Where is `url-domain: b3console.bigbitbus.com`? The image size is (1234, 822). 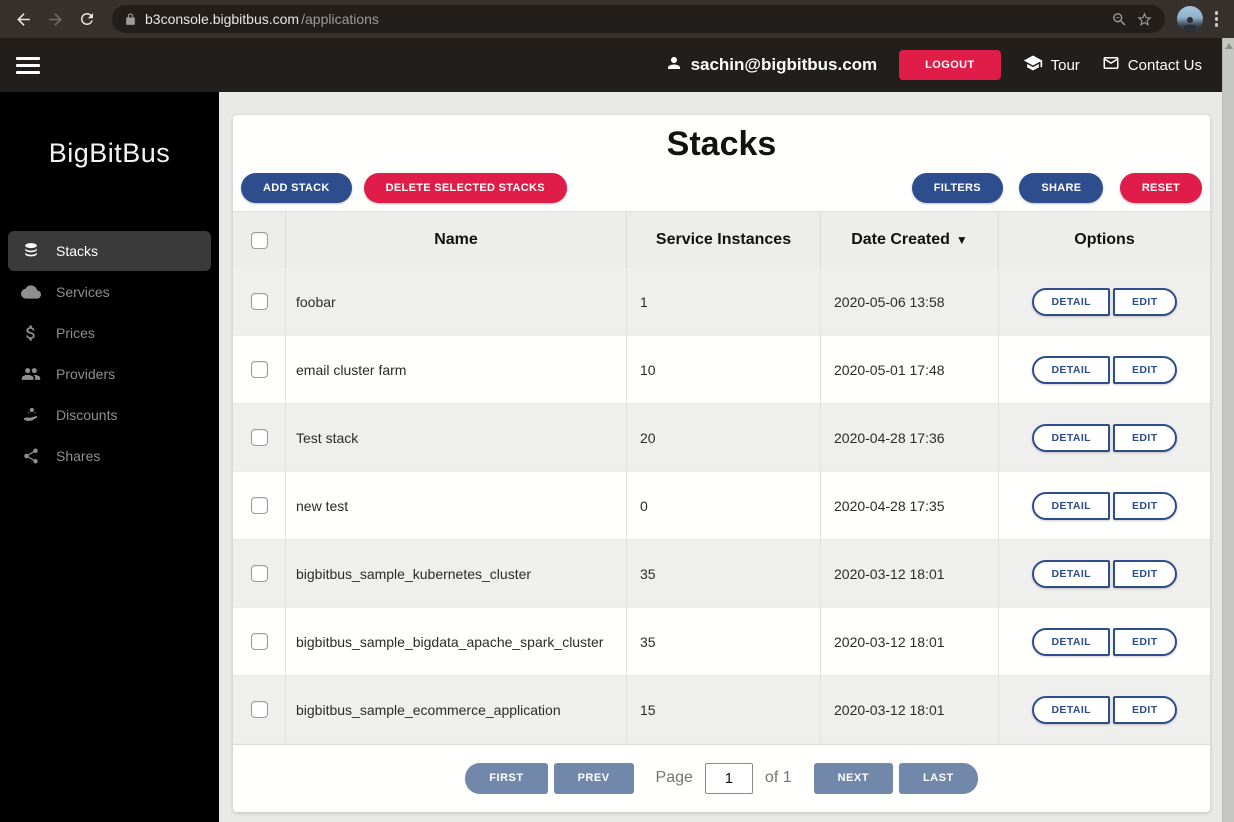 url-domain: b3console.bigbitbus.com is located at coordinates (222, 19).